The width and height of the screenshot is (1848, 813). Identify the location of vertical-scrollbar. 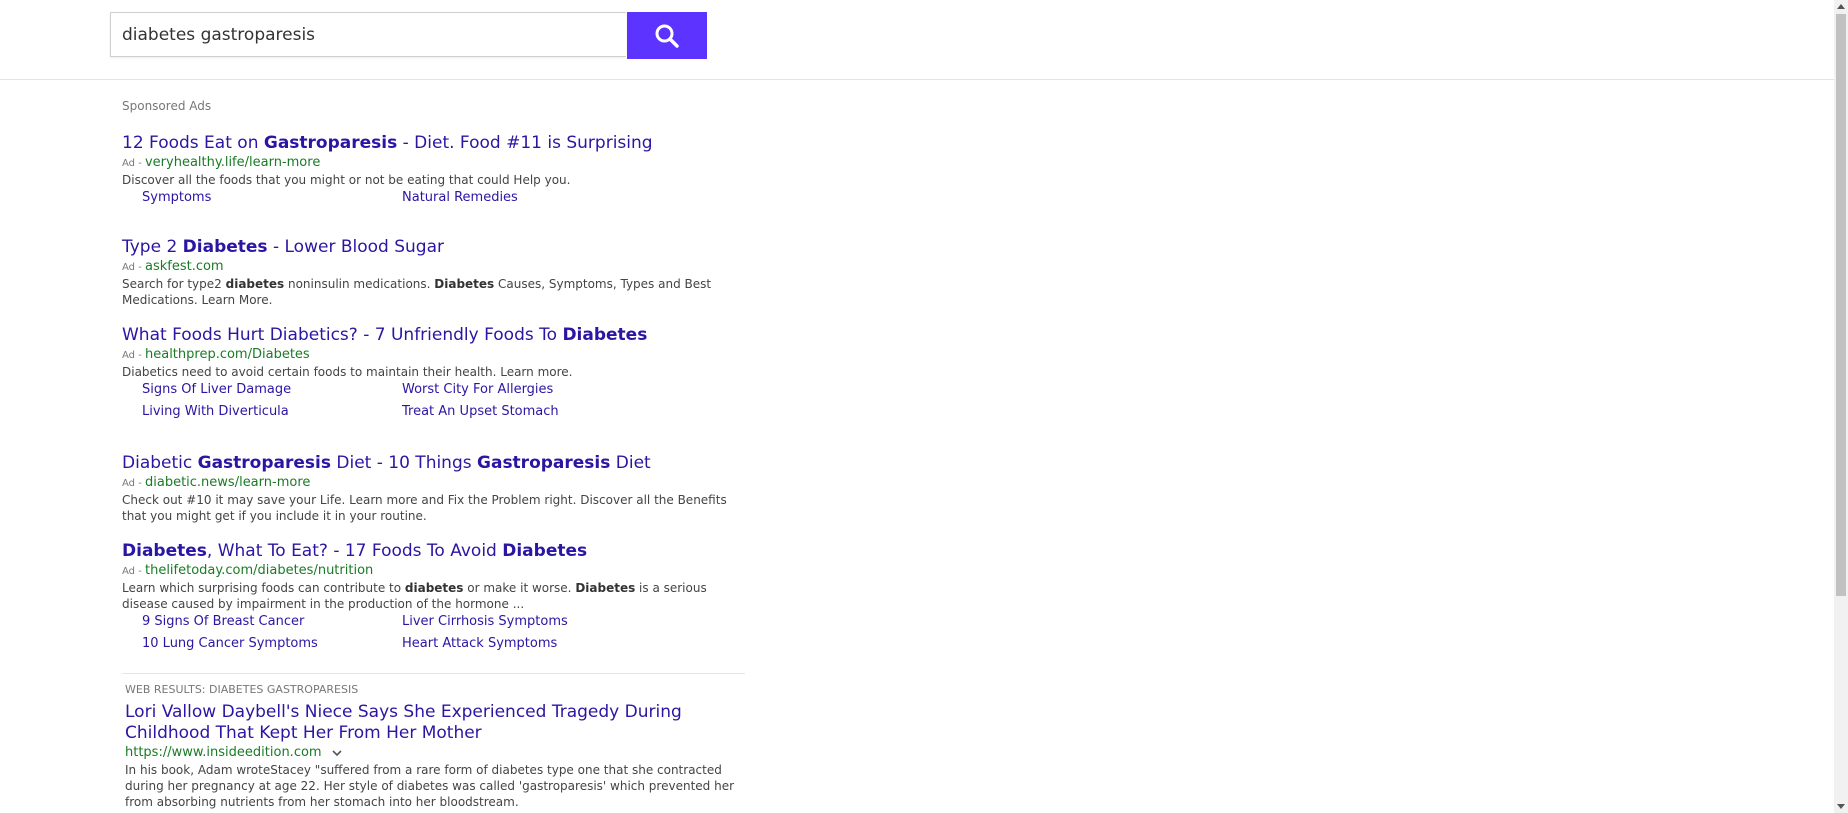
(1841, 406).